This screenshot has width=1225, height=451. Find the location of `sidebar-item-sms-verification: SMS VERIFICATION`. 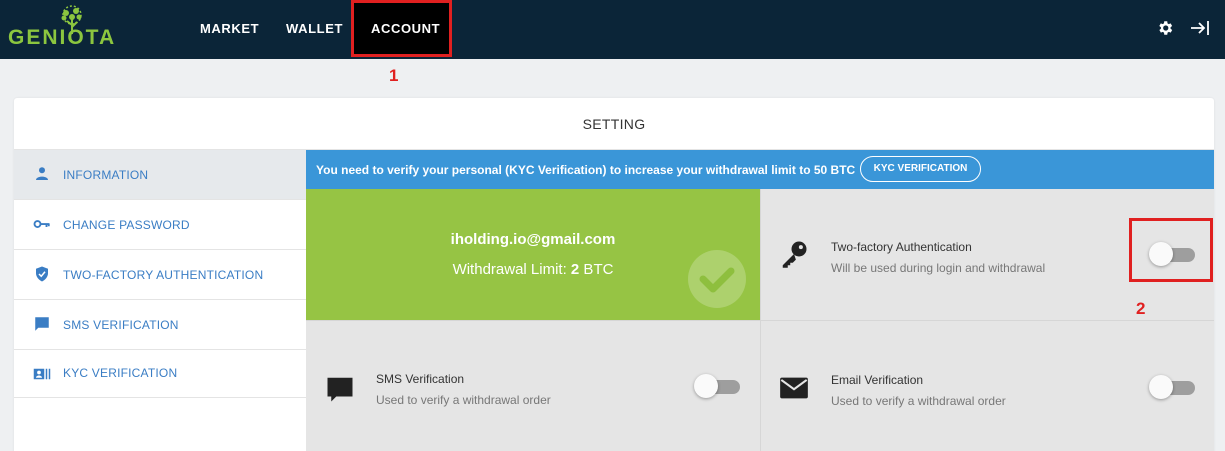

sidebar-item-sms-verification: SMS VERIFICATION is located at coordinates (160, 325).